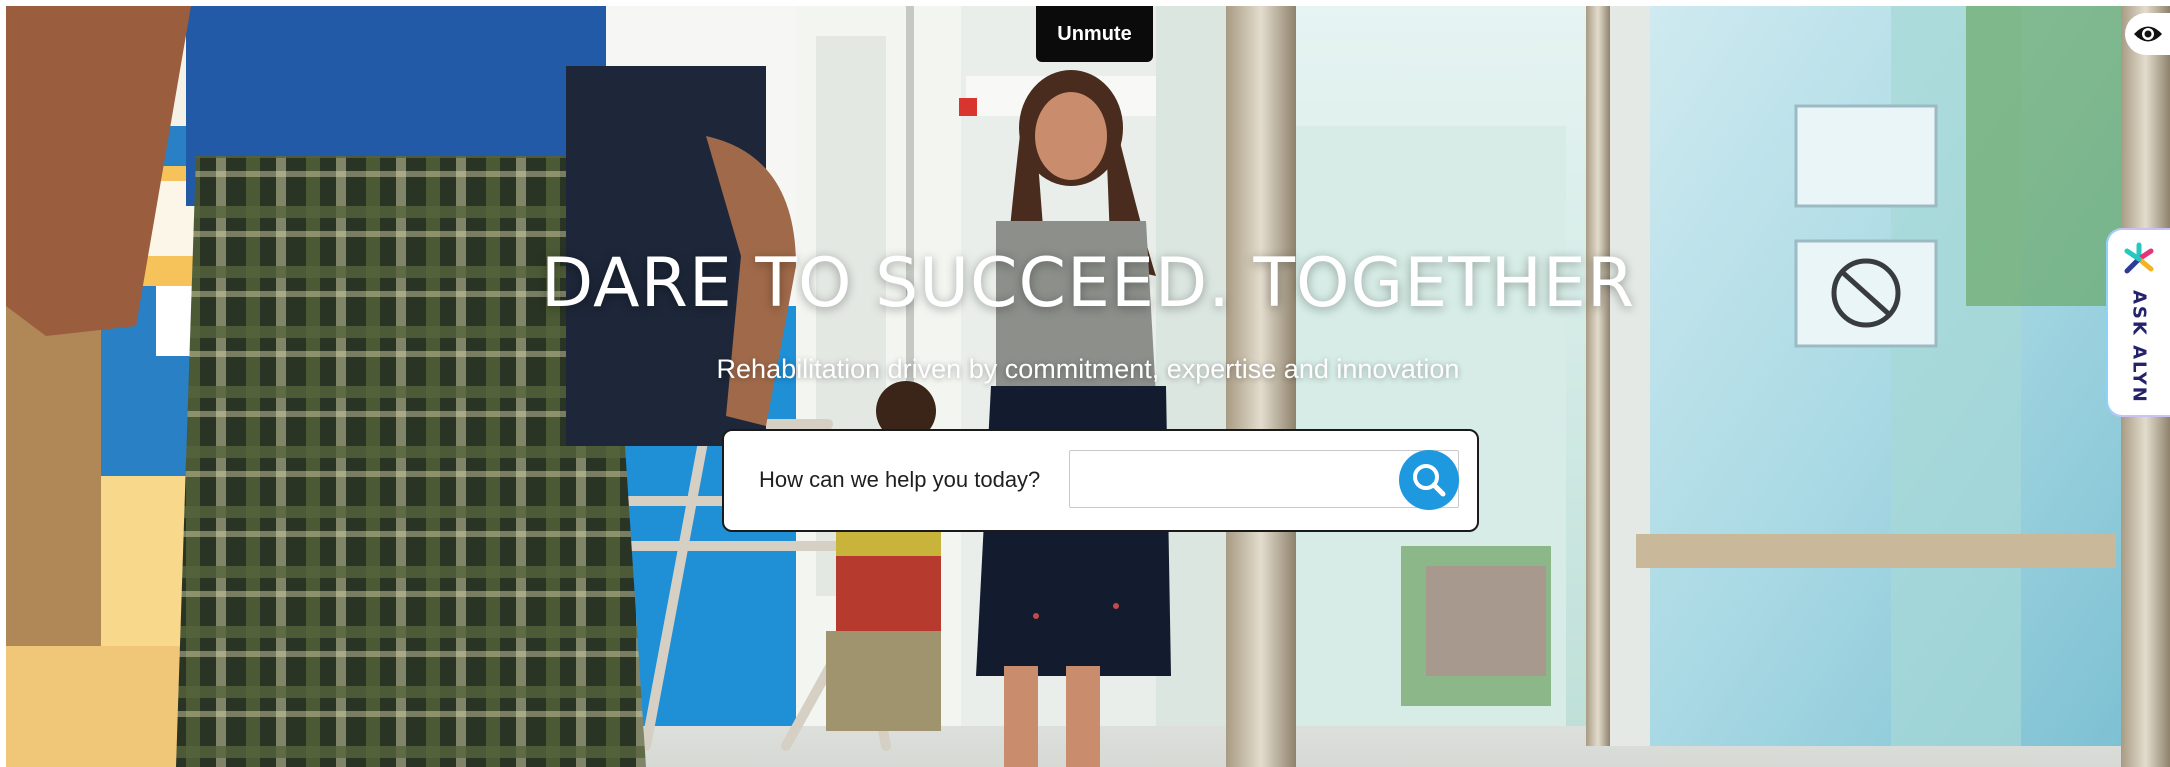  I want to click on ask-alyn-label: ASK ALYN, so click(2139, 347).